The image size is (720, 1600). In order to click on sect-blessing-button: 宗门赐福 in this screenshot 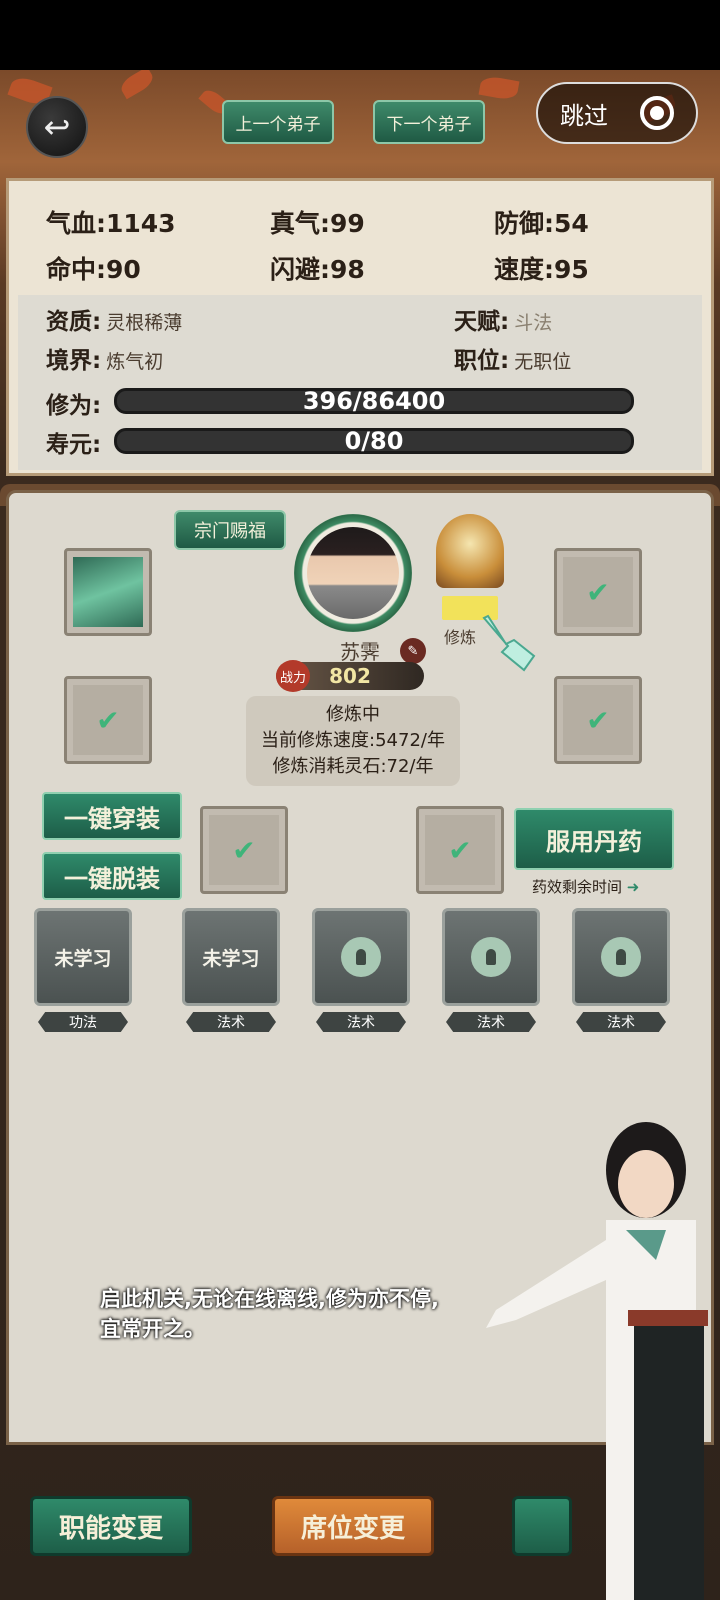, I will do `click(230, 530)`.